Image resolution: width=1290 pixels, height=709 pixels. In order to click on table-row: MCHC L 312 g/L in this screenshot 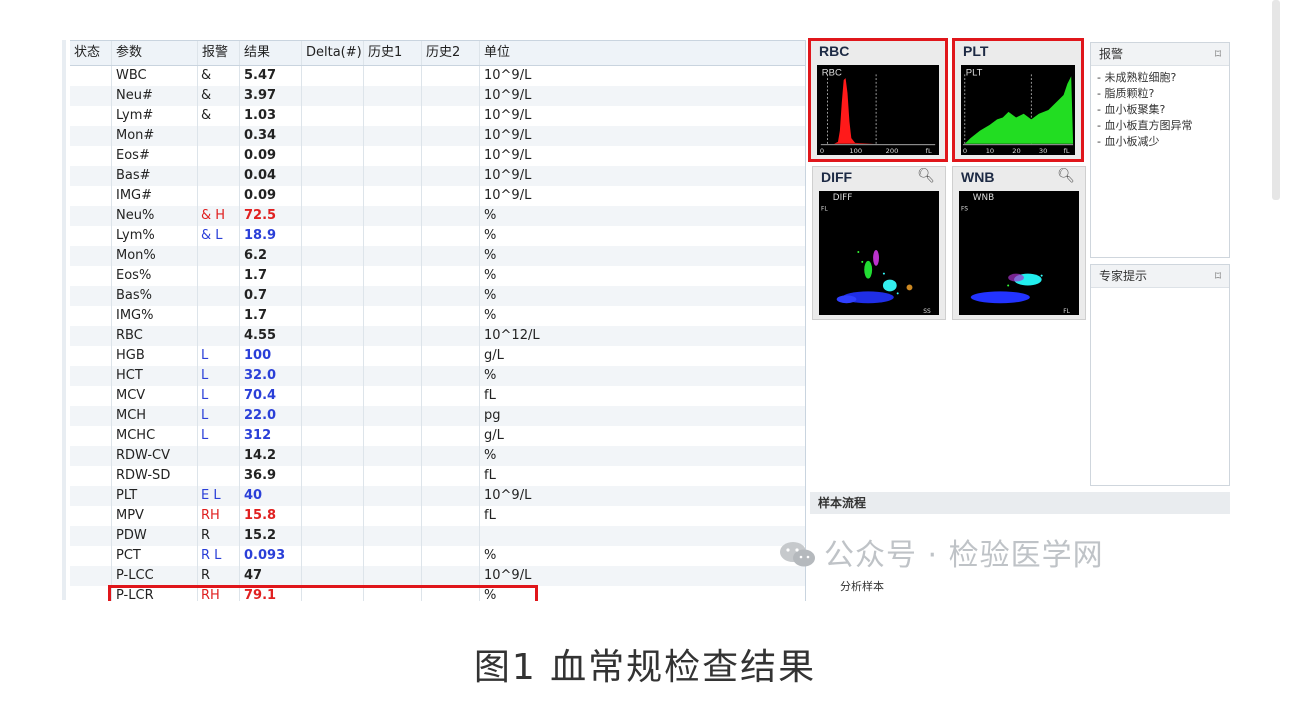, I will do `click(437, 436)`.